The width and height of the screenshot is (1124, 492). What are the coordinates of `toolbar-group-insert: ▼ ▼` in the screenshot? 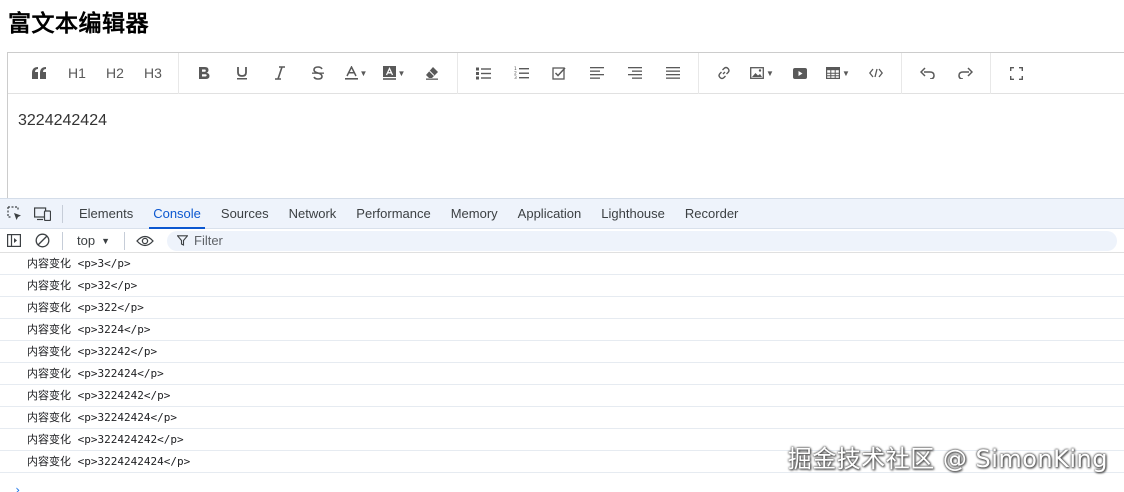 It's located at (800, 73).